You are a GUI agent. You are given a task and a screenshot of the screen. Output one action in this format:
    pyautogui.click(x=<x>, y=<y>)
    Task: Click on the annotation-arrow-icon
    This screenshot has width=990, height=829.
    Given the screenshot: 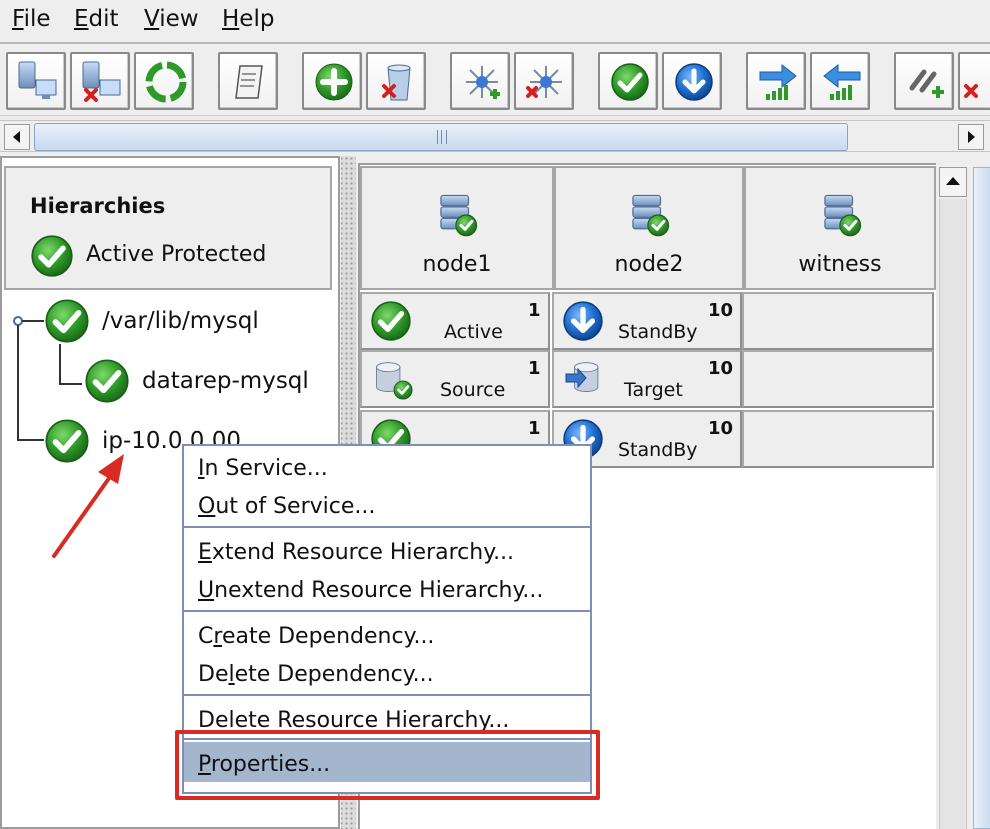 What is the action you would take?
    pyautogui.click(x=88, y=506)
    